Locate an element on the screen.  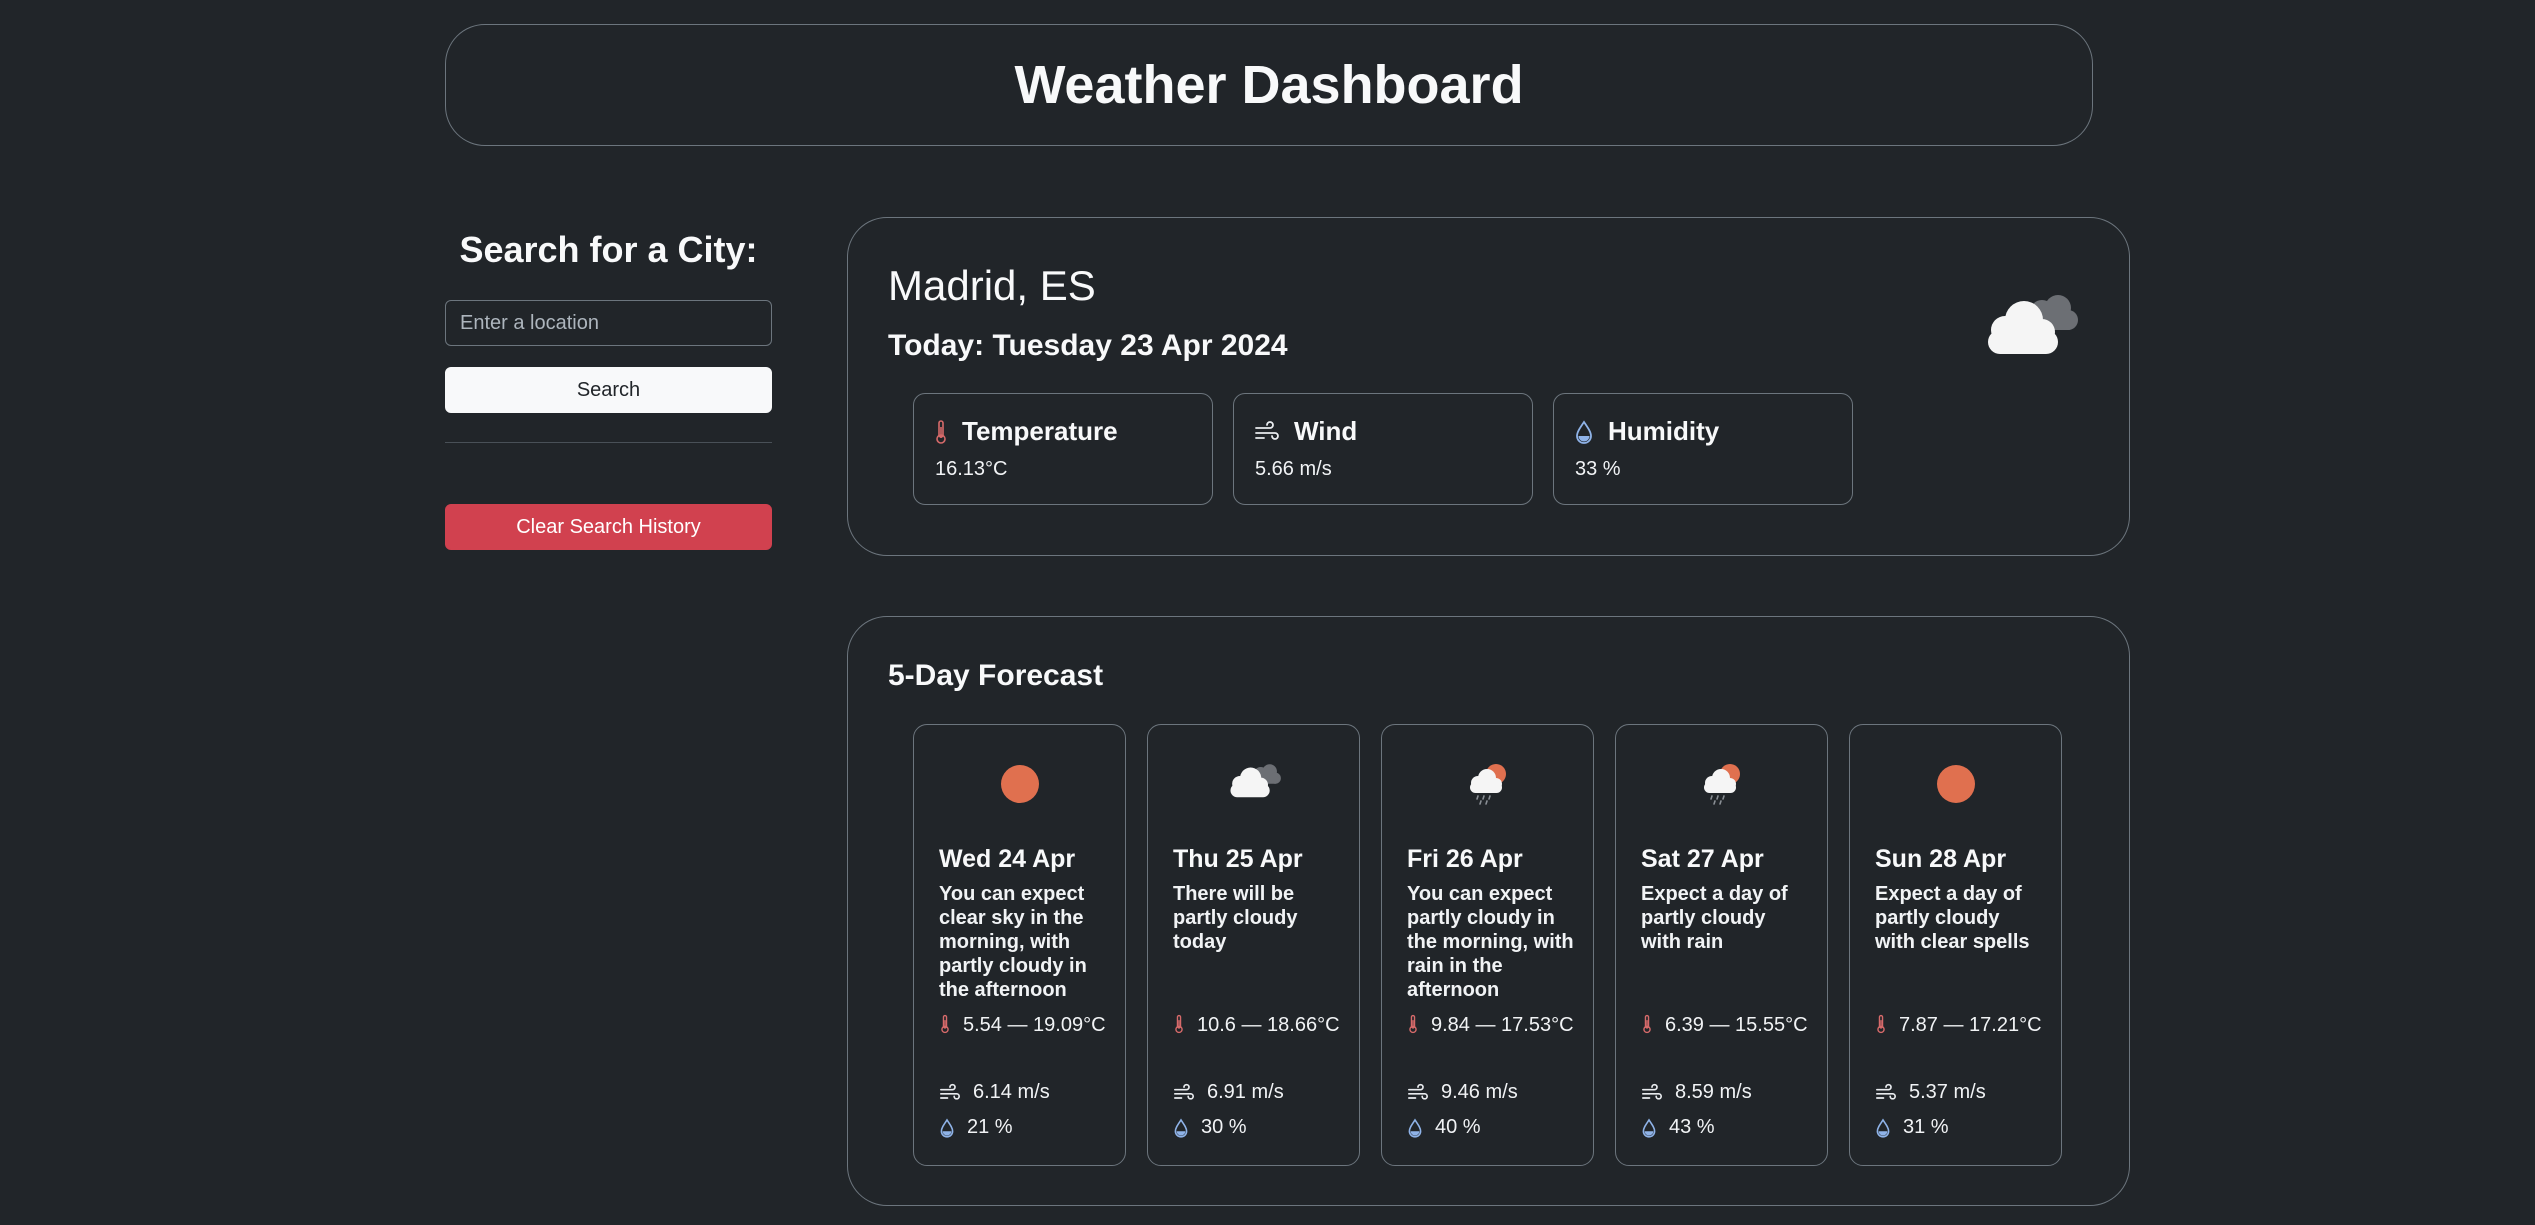
forecast-temperature: 6.39 — 15.55°C is located at coordinates (1726, 1025).